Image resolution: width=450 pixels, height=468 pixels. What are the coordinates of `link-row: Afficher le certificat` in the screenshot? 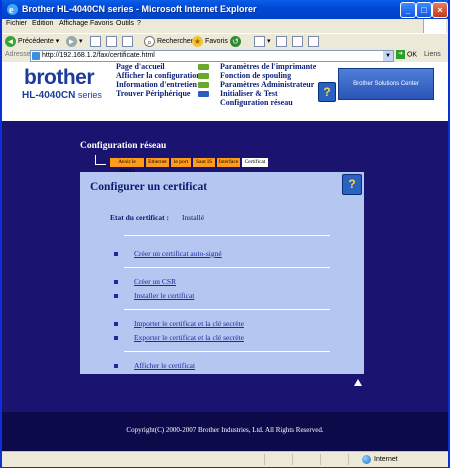 It's located at (154, 365).